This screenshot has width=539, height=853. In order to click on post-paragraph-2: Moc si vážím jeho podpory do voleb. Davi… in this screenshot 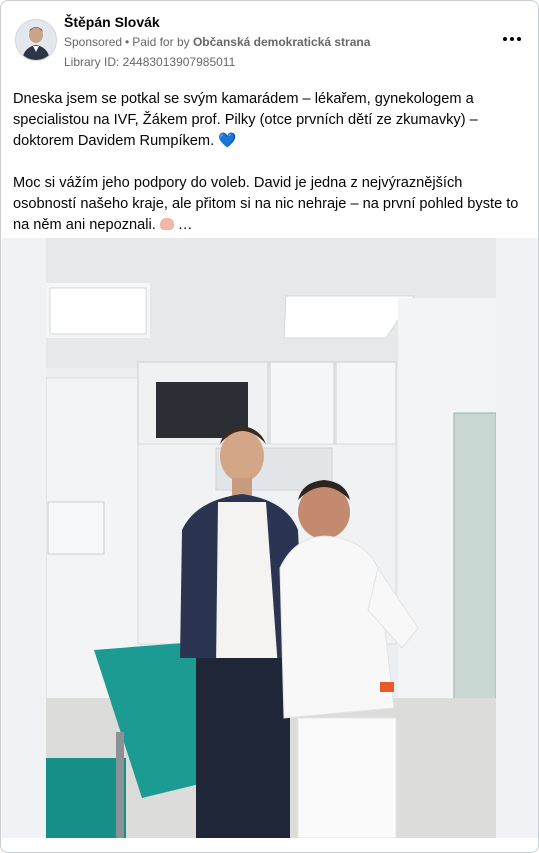, I will do `click(270, 204)`.